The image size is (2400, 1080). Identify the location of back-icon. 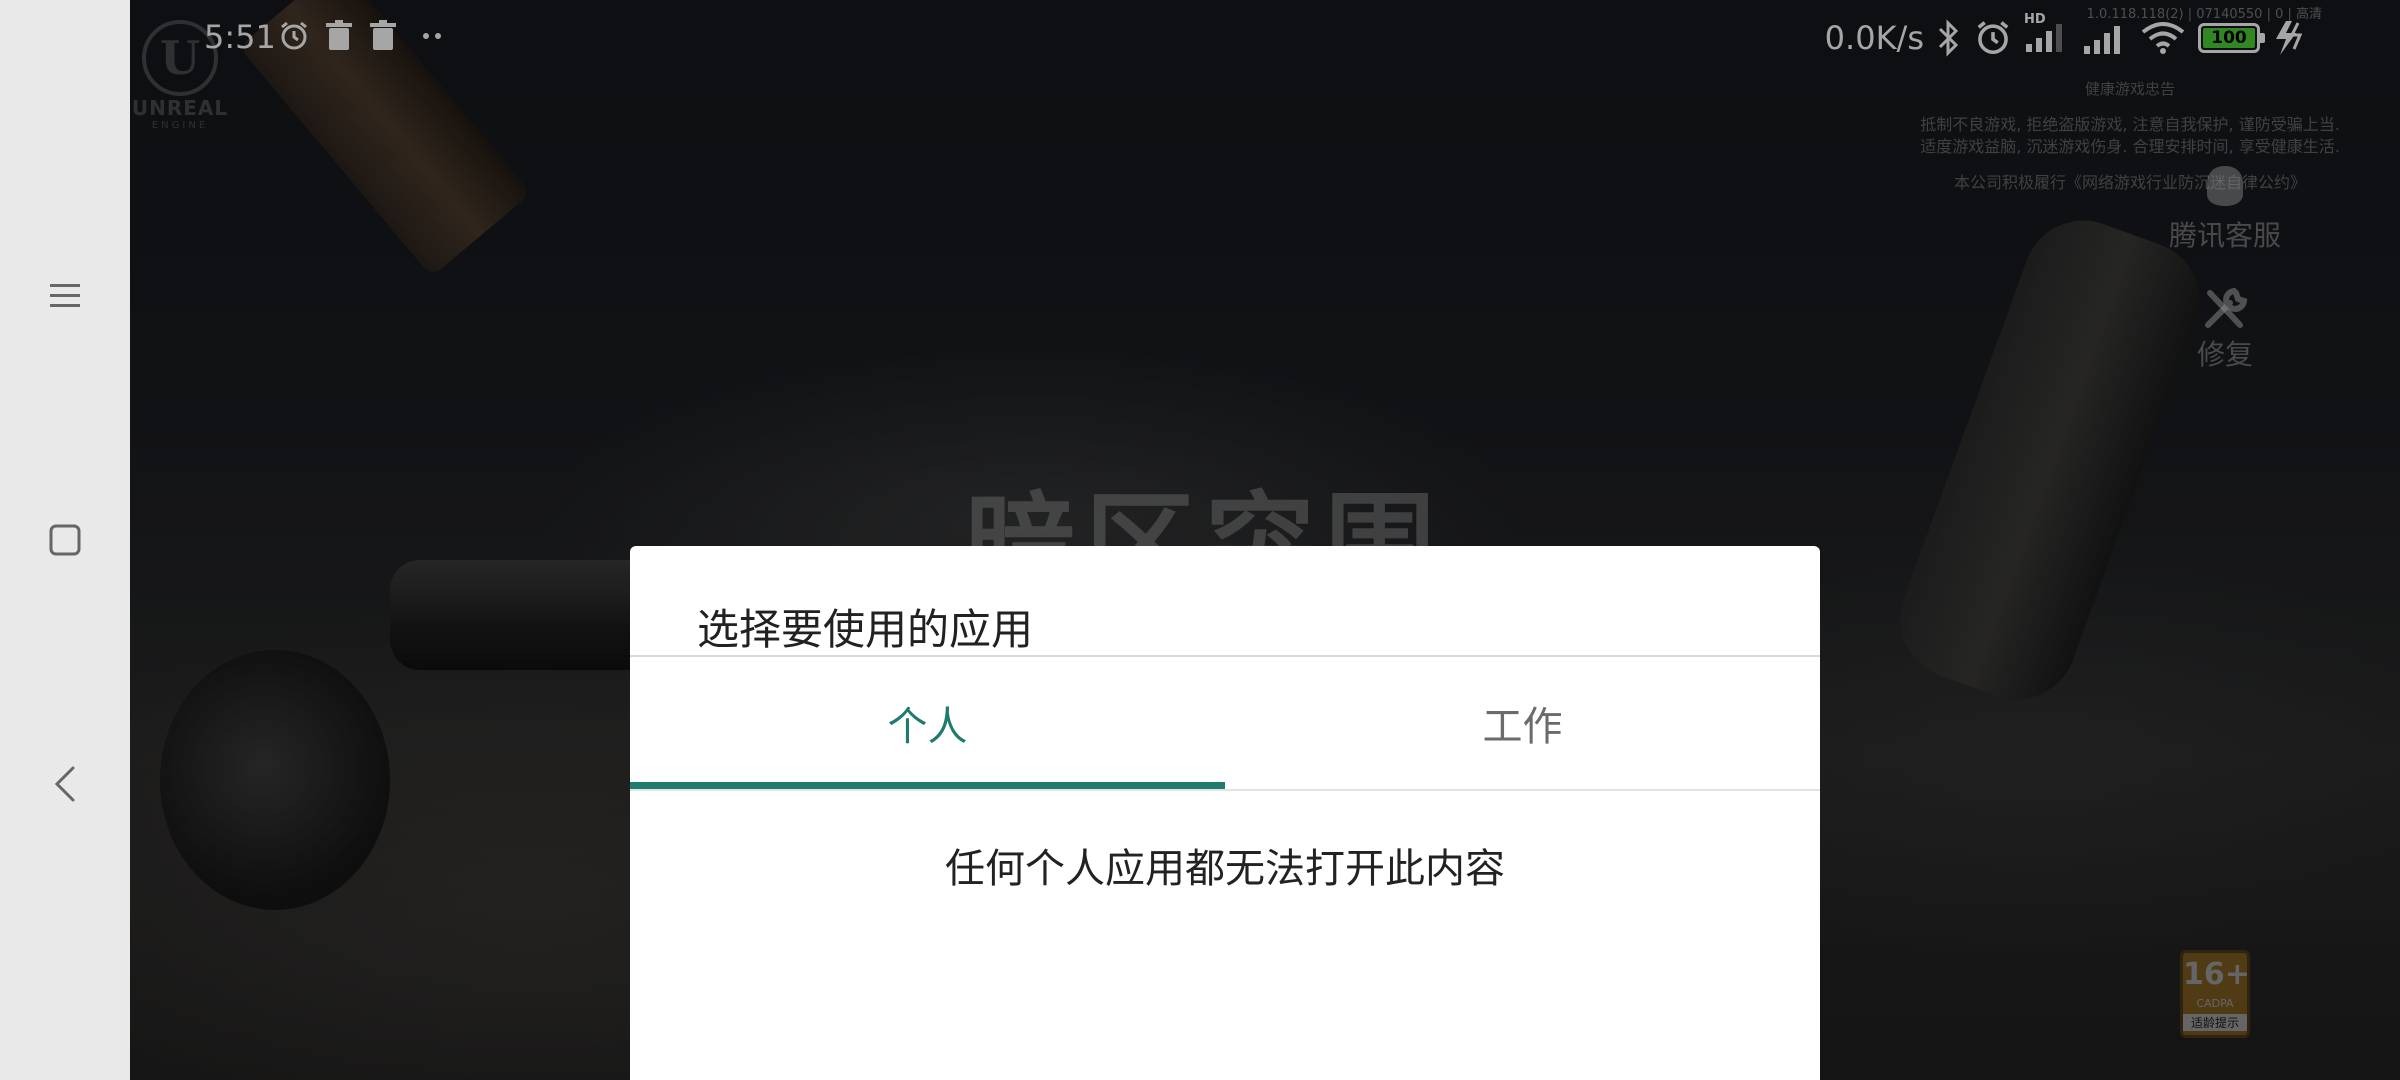
(64, 784).